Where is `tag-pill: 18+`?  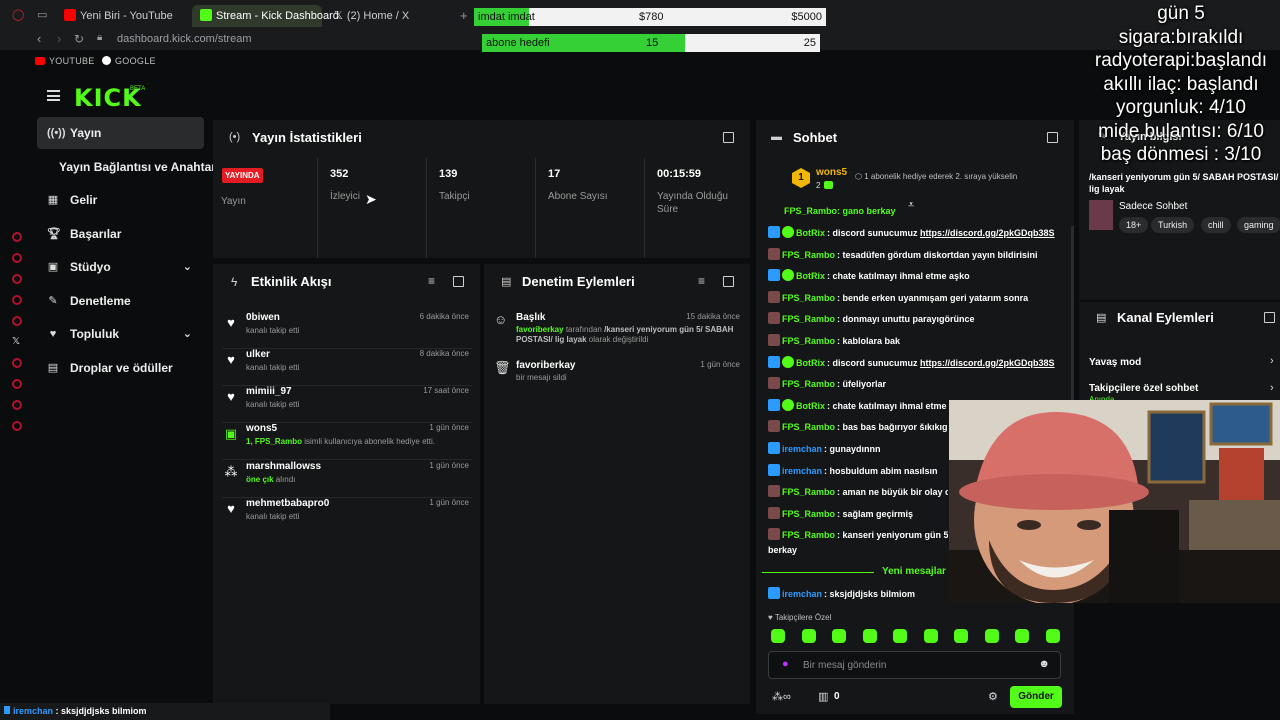 tag-pill: 18+ is located at coordinates (1134, 225).